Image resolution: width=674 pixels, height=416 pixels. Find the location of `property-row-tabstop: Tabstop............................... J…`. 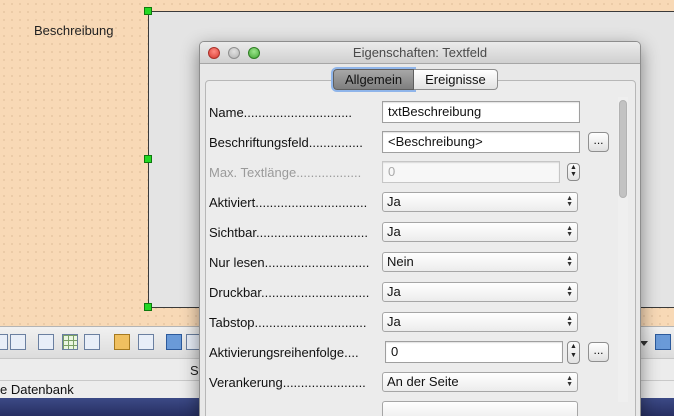

property-row-tabstop: Tabstop............................... J… is located at coordinates (409, 322).